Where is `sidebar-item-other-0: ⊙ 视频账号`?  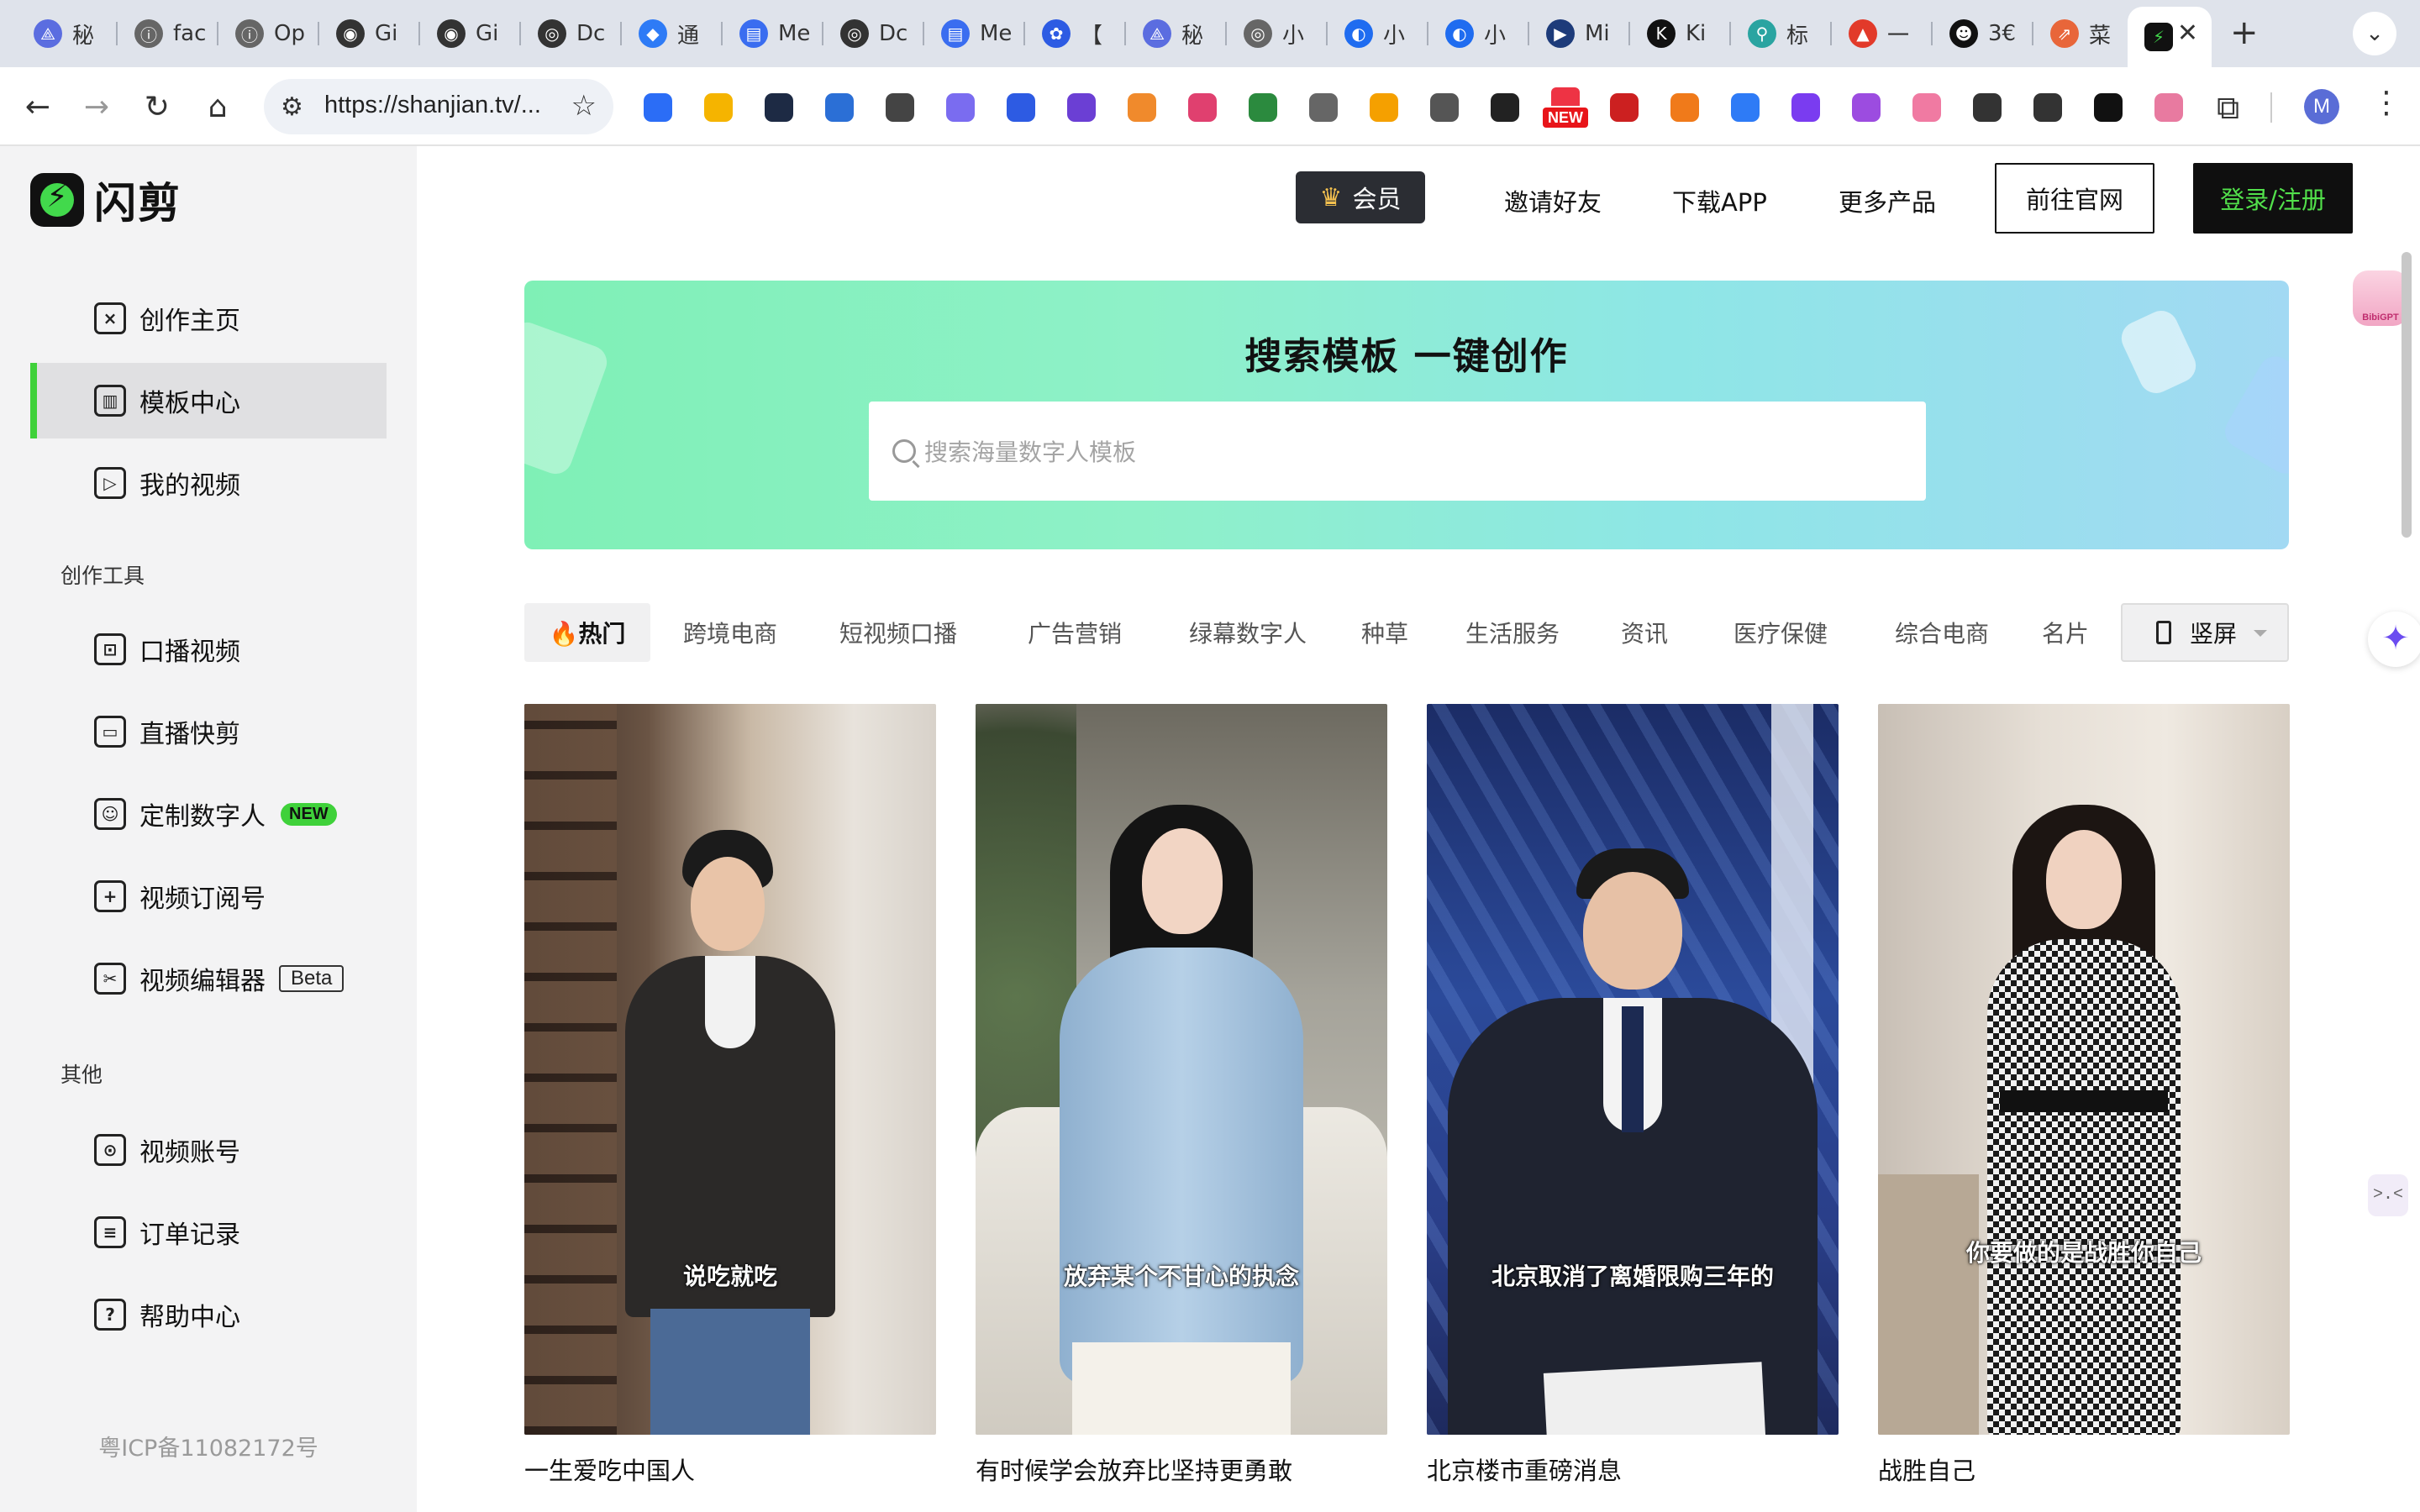
sidebar-item-other-0: ⊙ 视频账号 is located at coordinates (208, 1150).